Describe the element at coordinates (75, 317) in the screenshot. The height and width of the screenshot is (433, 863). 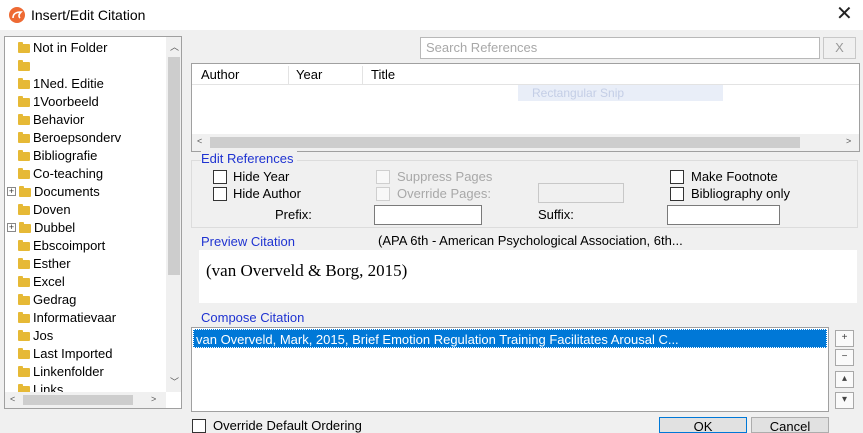
I see `folder-label: Informatievaar` at that location.